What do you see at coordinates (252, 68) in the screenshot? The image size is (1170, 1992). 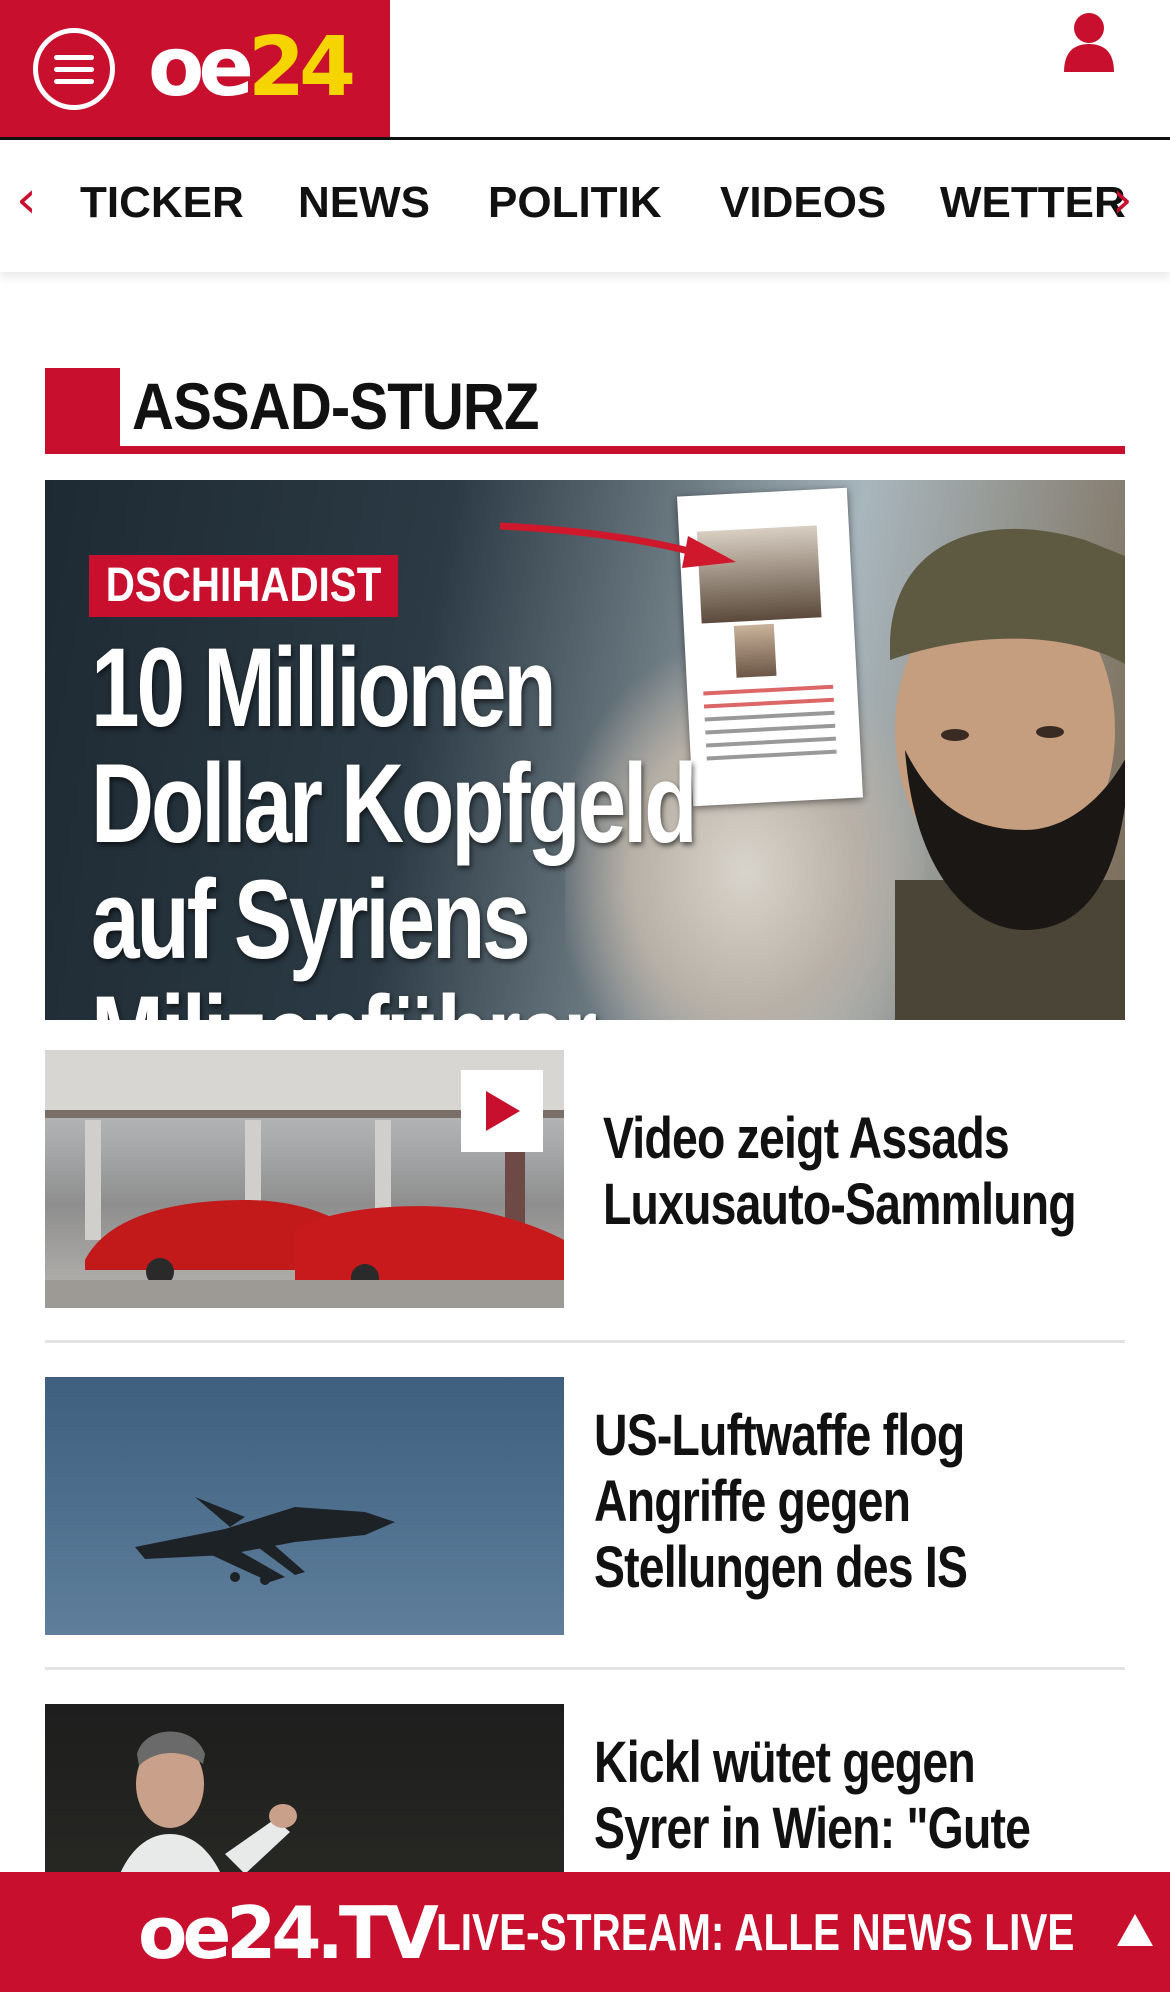 I see `site-logo: oe24` at bounding box center [252, 68].